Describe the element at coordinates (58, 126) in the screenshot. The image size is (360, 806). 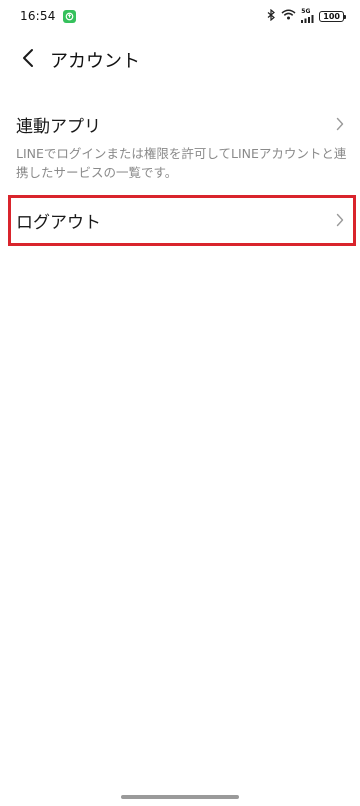
I see `linked-apps-label: 連動アプリ` at that location.